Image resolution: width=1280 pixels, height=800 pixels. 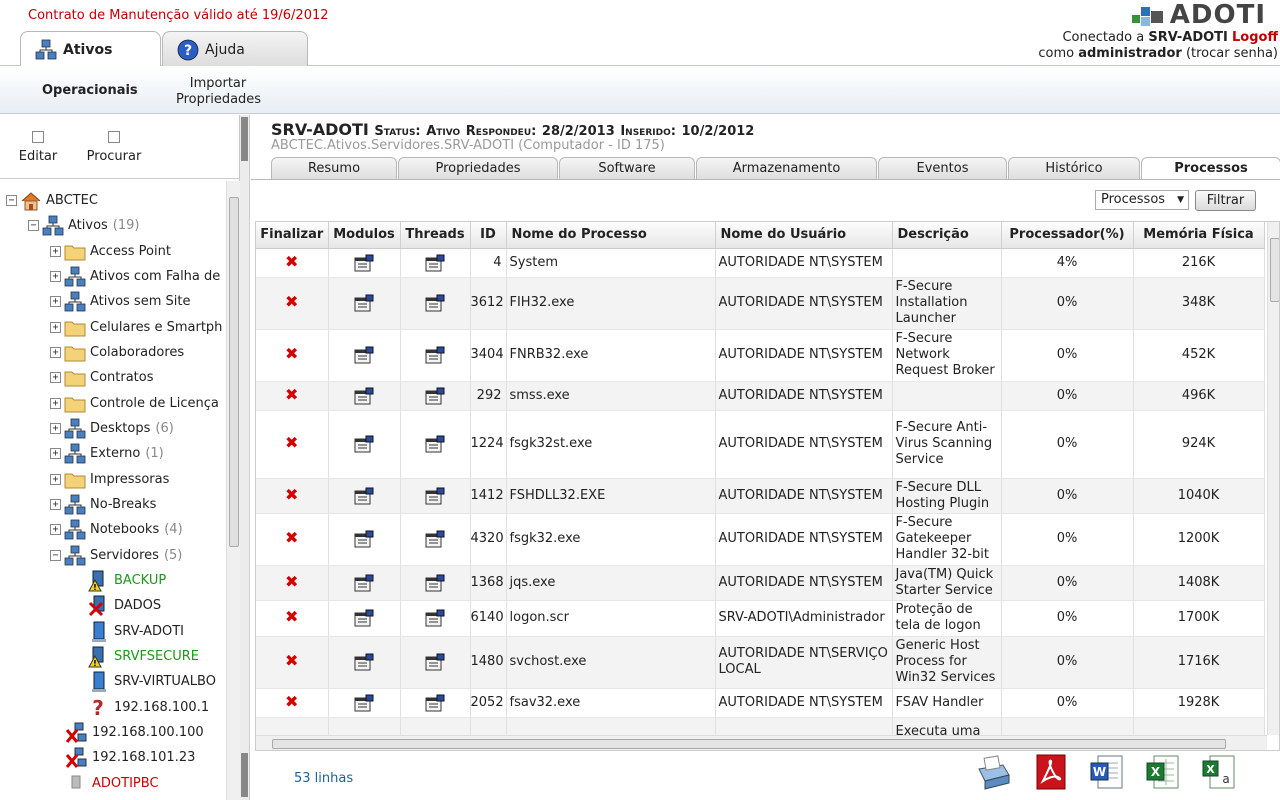 What do you see at coordinates (627, 168) in the screenshot?
I see `tab-software: Software` at bounding box center [627, 168].